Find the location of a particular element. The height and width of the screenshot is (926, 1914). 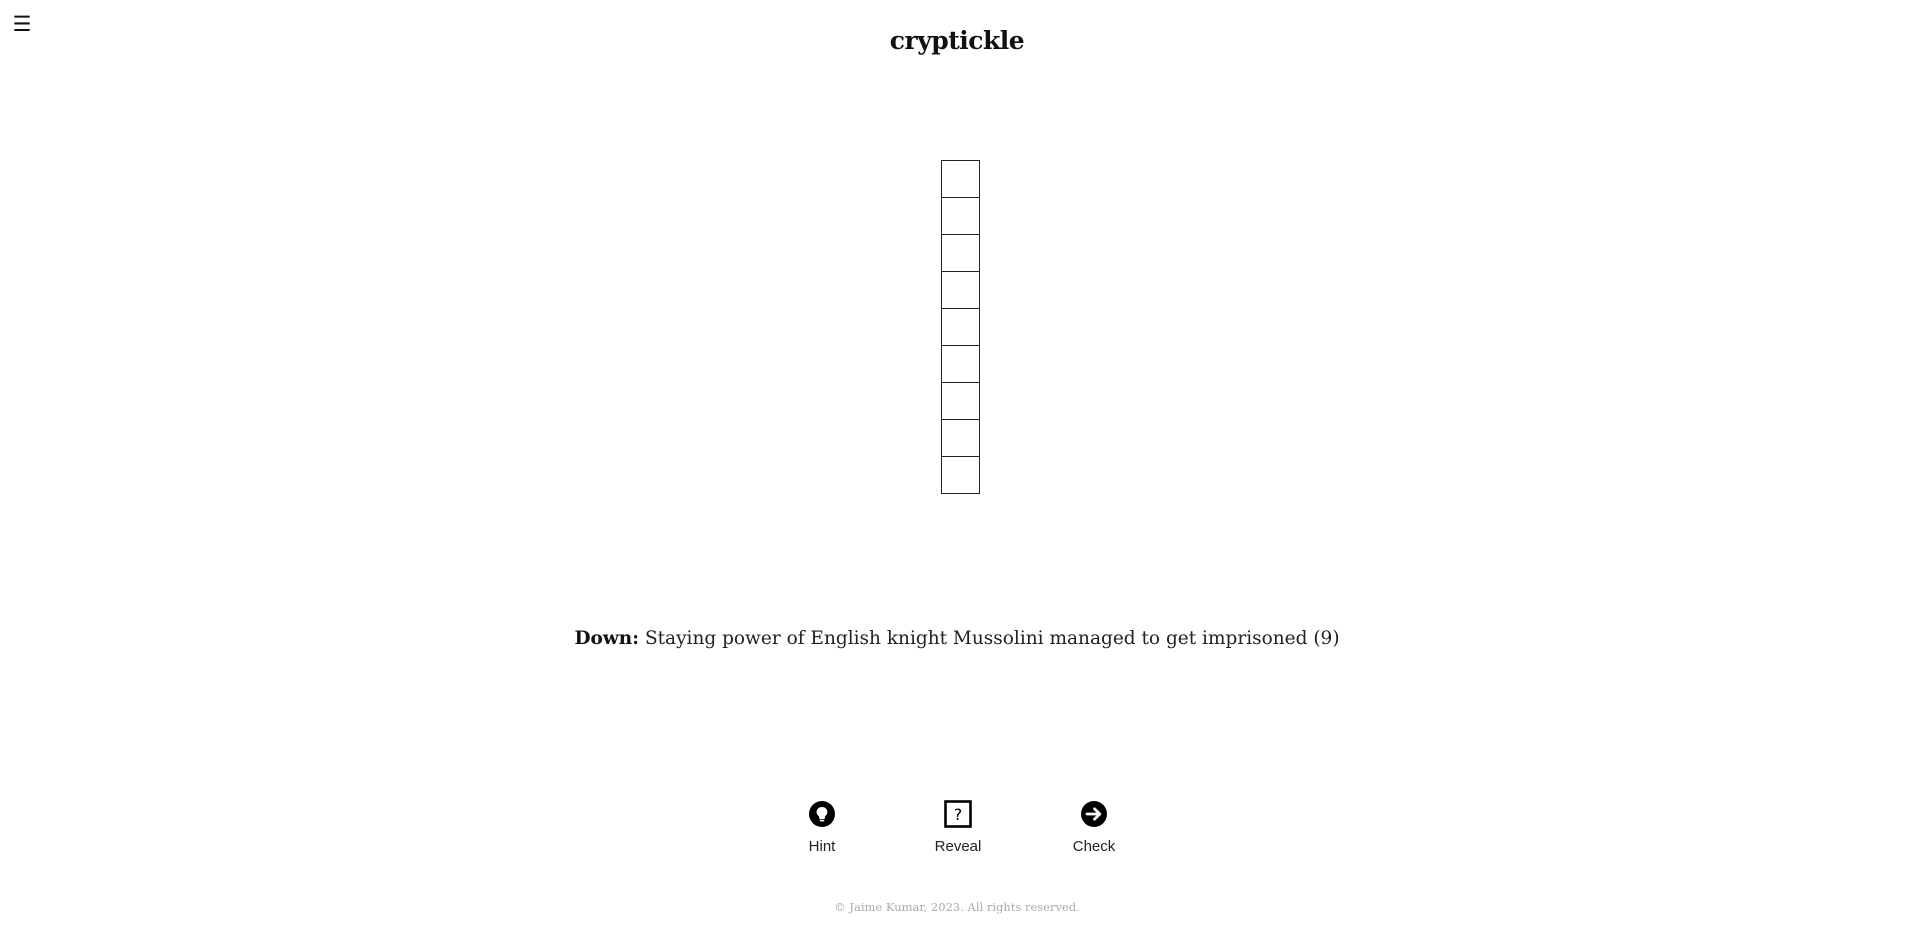

check-label: Check is located at coordinates (1094, 846).